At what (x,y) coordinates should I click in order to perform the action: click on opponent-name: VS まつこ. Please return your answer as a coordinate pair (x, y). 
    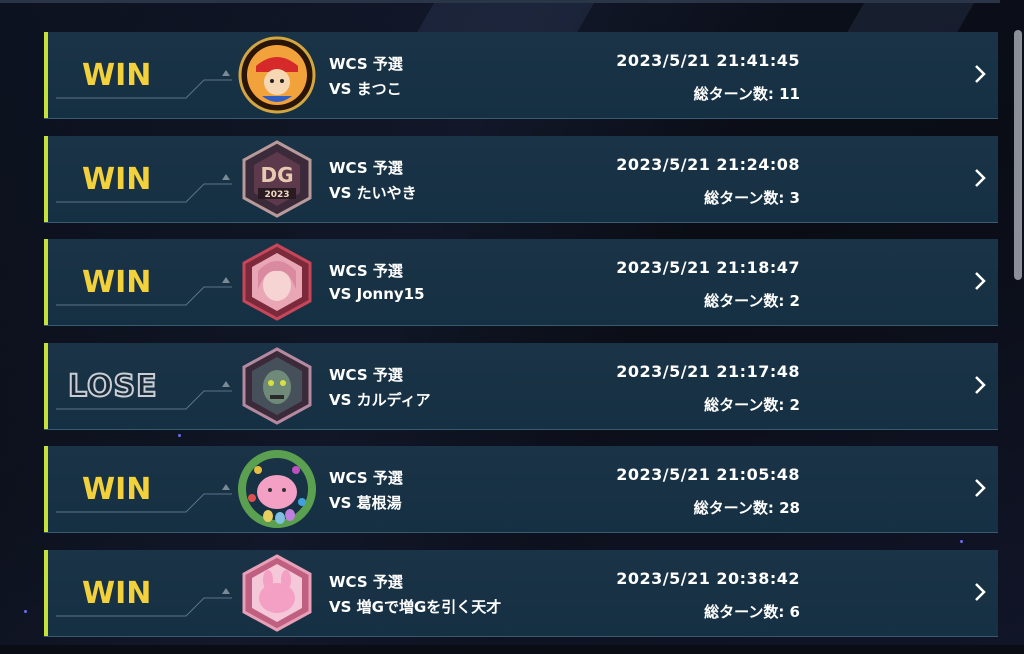
    Looking at the image, I should click on (365, 89).